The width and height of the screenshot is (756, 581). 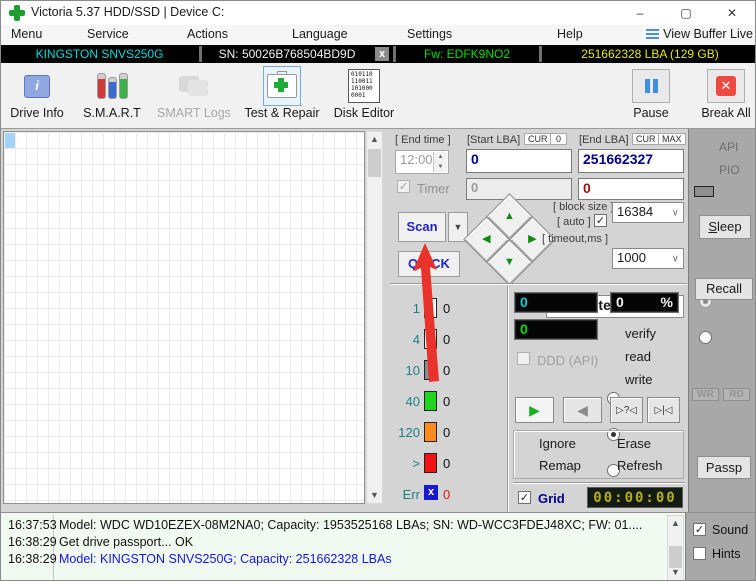 I want to click on erase-label: Erase, so click(x=634, y=443).